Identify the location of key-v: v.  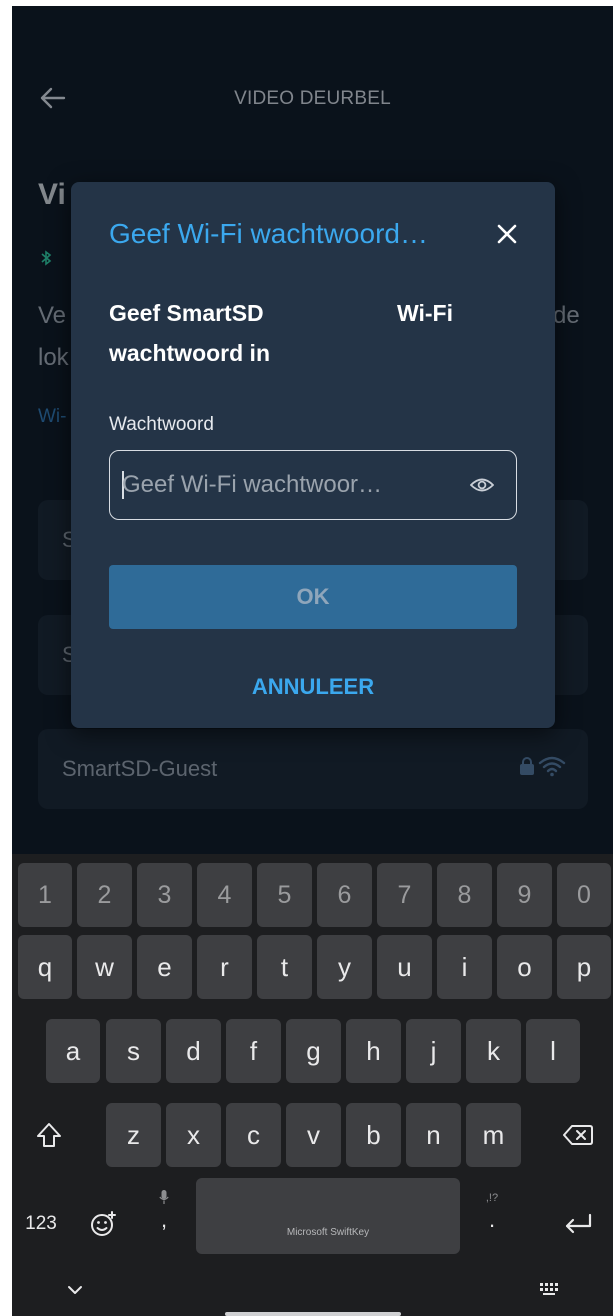
(313, 1135).